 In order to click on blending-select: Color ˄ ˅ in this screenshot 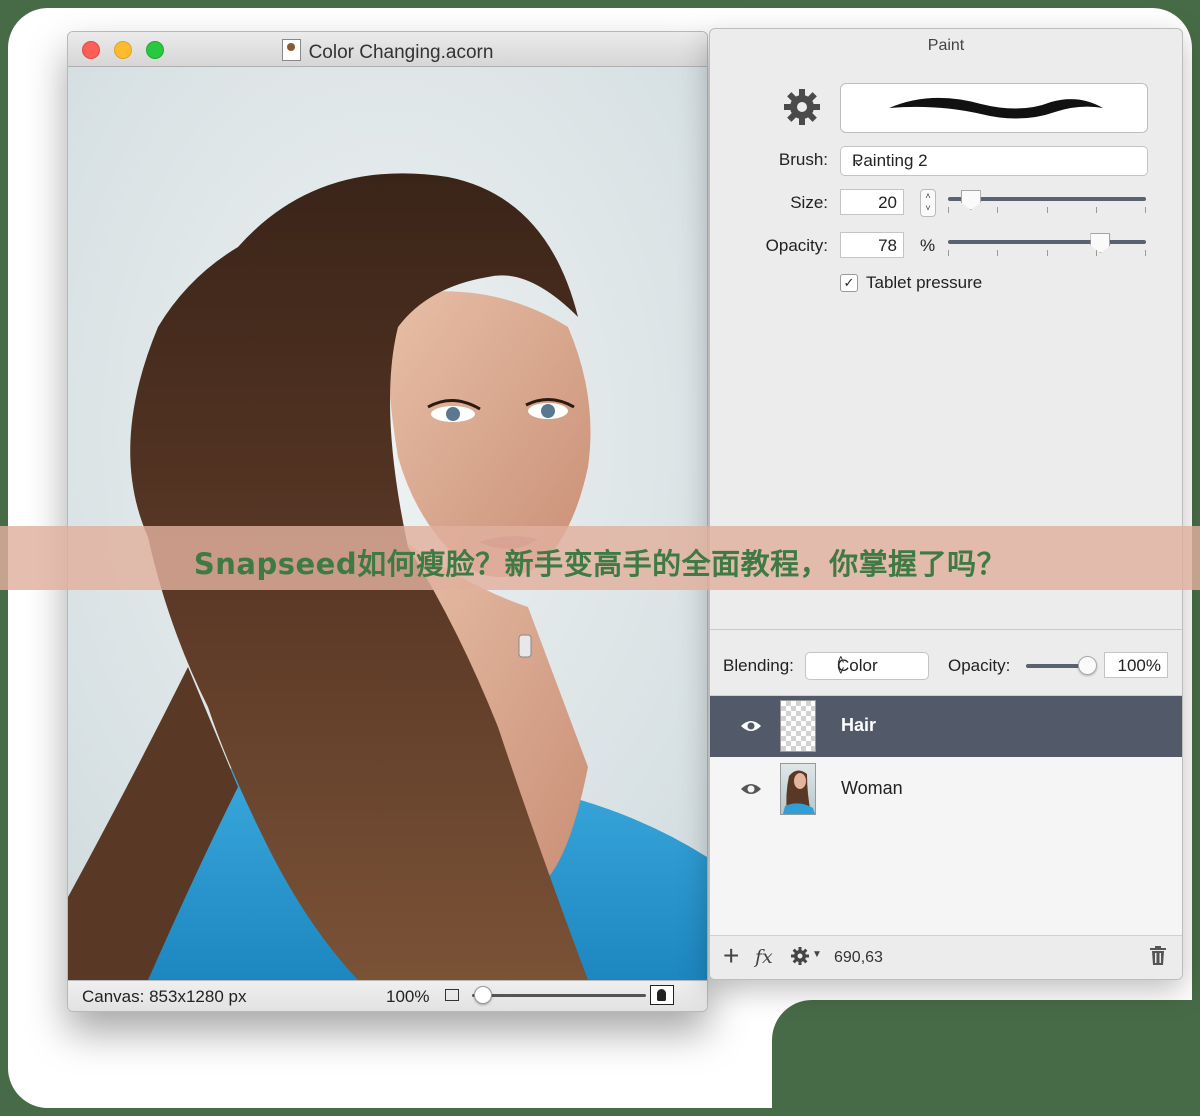, I will do `click(867, 666)`.